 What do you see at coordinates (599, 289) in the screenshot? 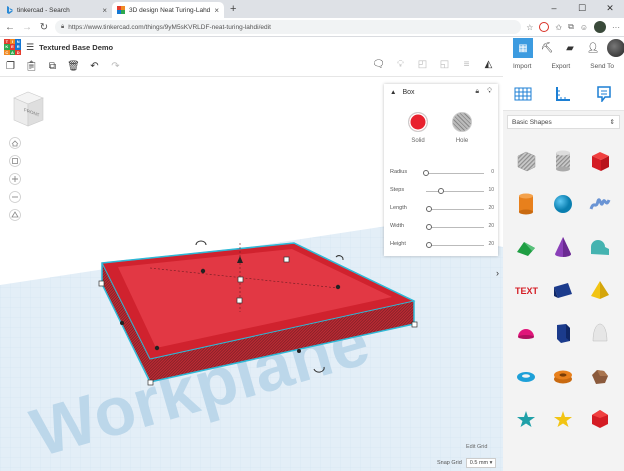
I see `shape-pyramid` at bounding box center [599, 289].